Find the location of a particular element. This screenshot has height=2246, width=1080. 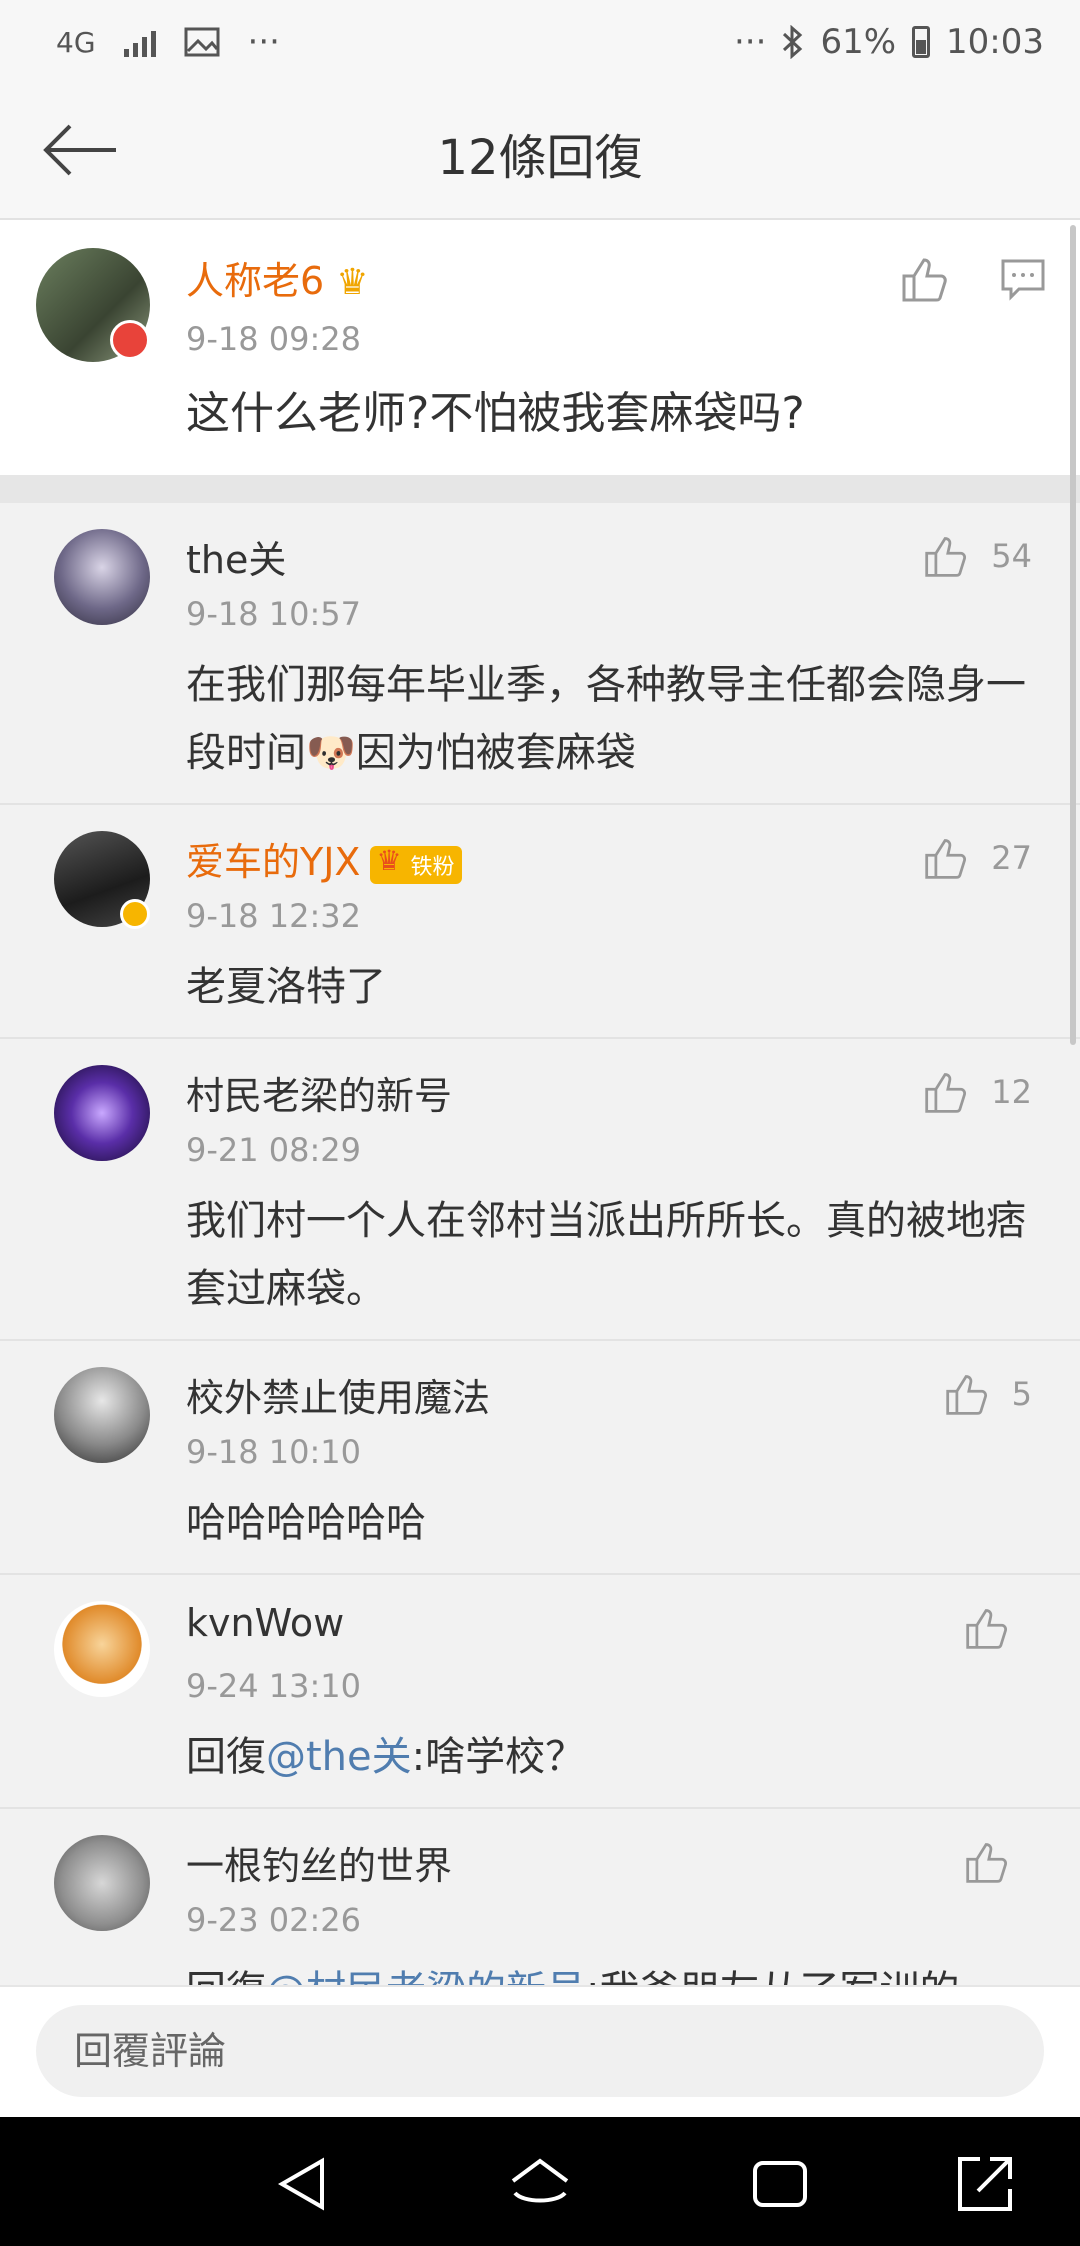

like-count: 12 is located at coordinates (1011, 1092).